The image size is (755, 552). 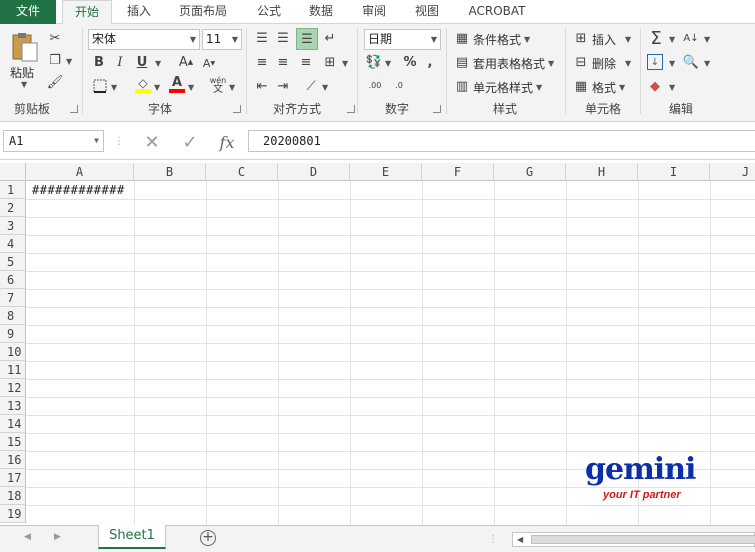 I want to click on autosum-dropdown-icon: ▼, so click(x=672, y=39).